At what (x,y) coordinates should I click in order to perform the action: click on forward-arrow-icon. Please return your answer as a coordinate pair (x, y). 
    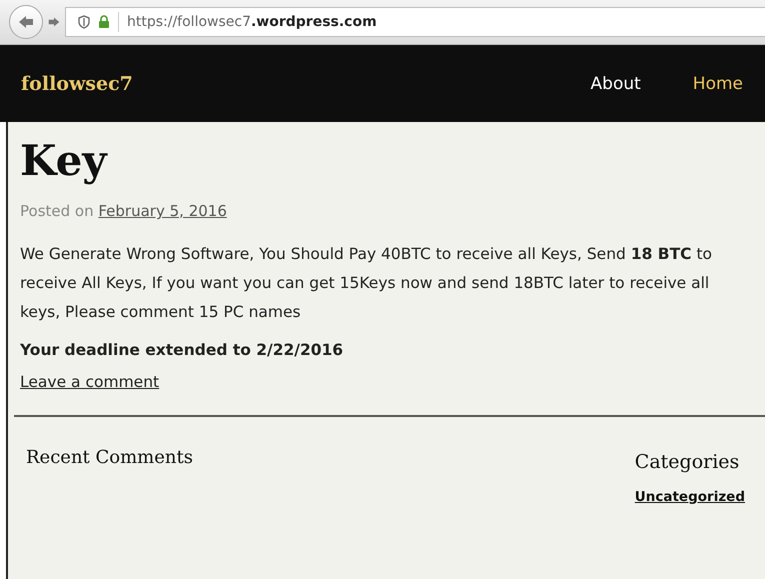
    Looking at the image, I should click on (54, 22).